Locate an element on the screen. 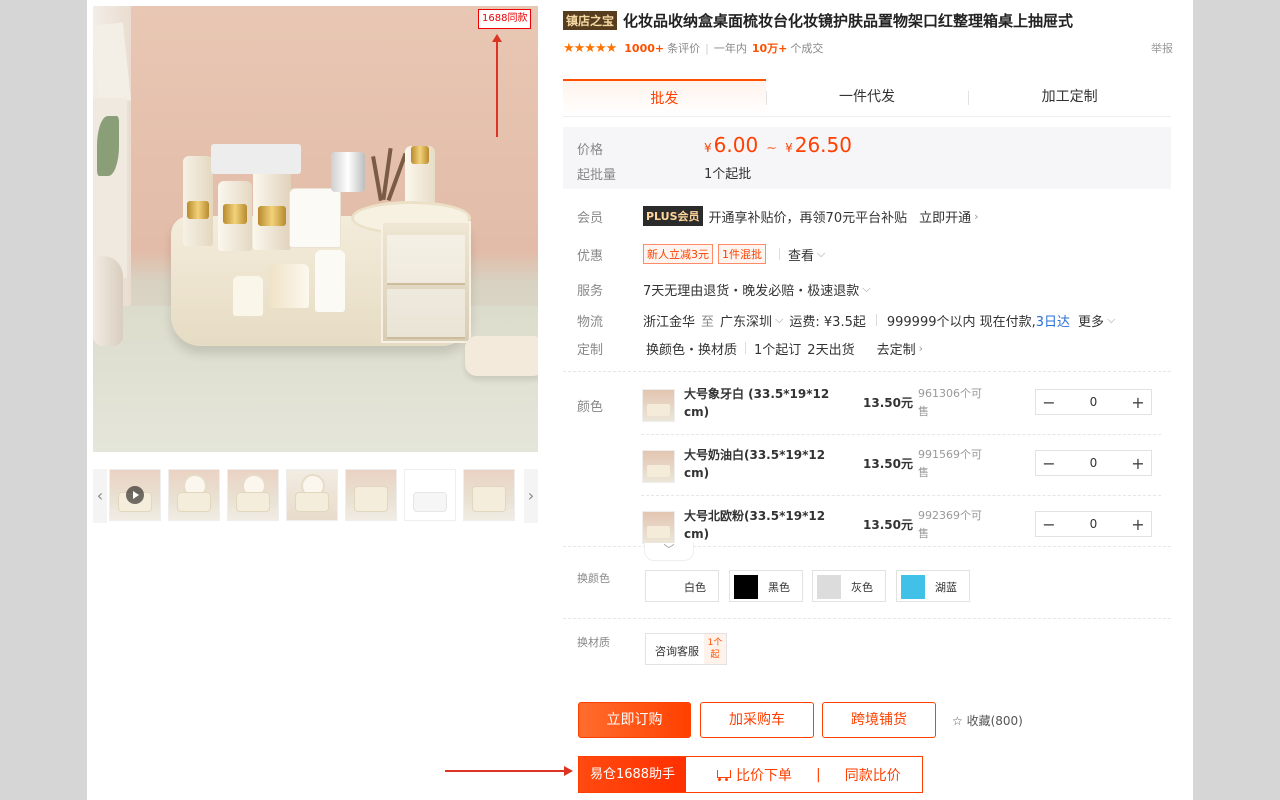  plus-member-badge: PLUS会员 is located at coordinates (673, 216).